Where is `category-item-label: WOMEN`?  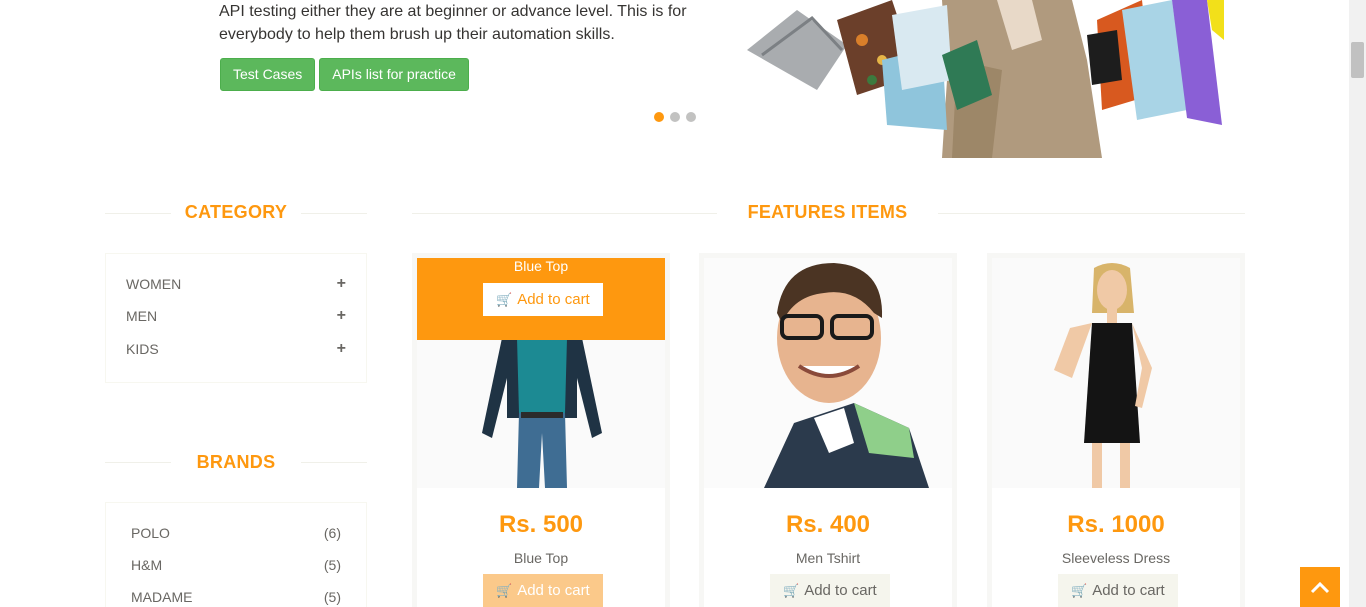 category-item-label: WOMEN is located at coordinates (154, 284).